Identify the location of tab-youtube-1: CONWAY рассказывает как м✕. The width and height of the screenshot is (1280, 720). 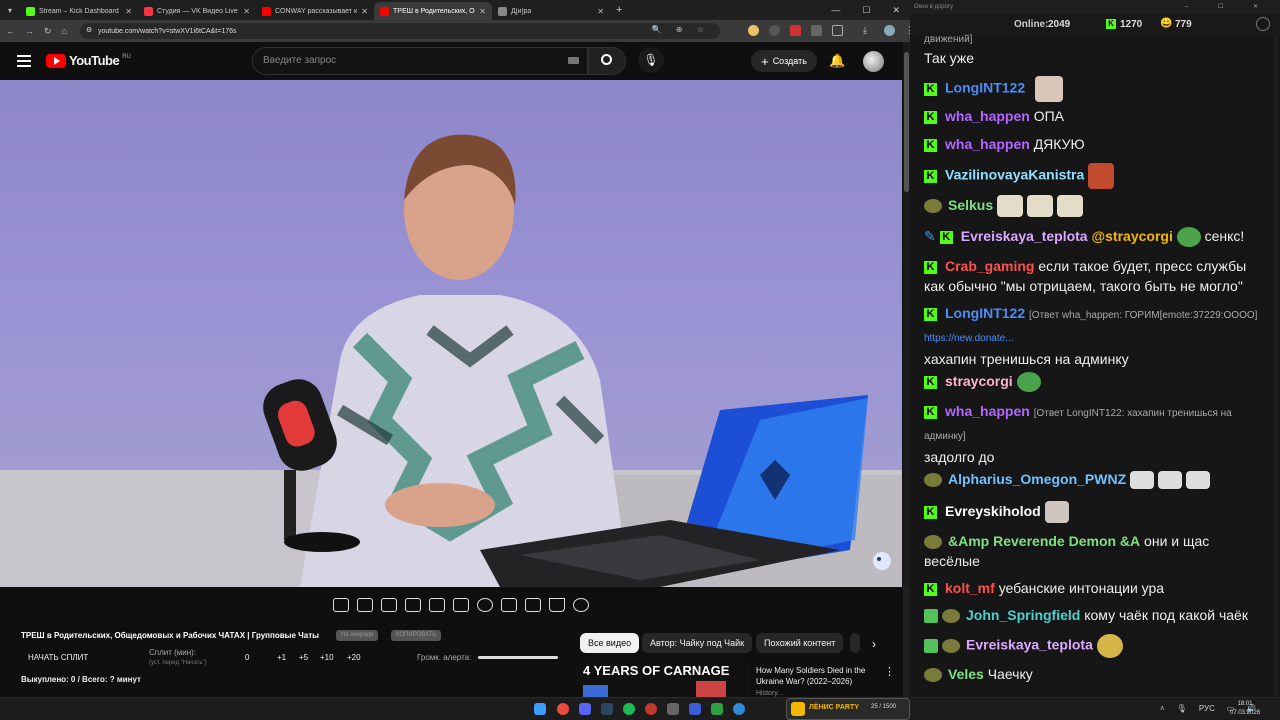
(315, 11).